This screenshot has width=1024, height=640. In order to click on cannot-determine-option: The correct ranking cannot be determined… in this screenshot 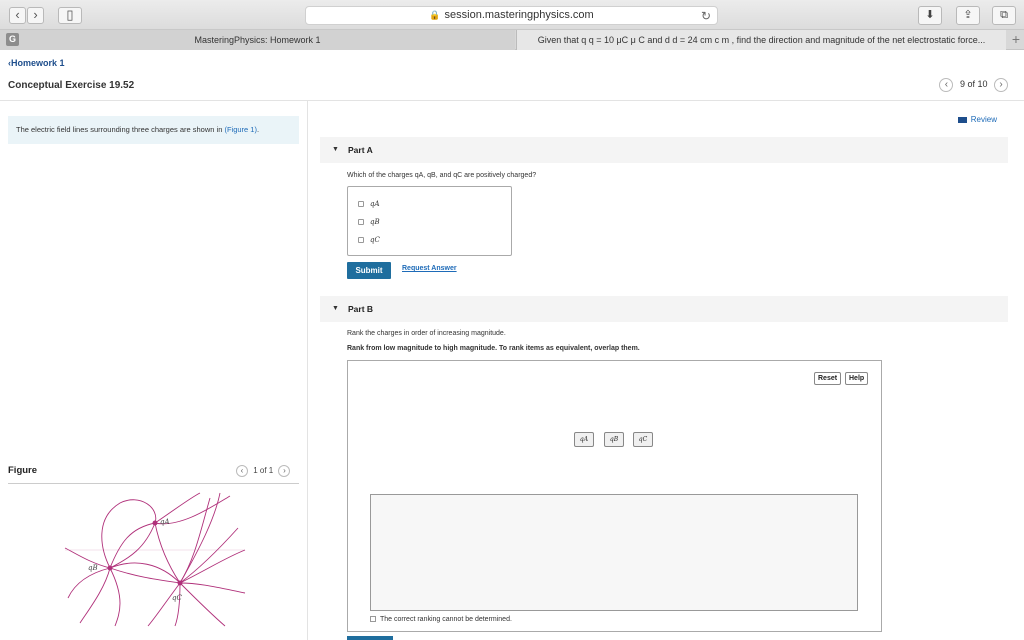, I will do `click(441, 619)`.